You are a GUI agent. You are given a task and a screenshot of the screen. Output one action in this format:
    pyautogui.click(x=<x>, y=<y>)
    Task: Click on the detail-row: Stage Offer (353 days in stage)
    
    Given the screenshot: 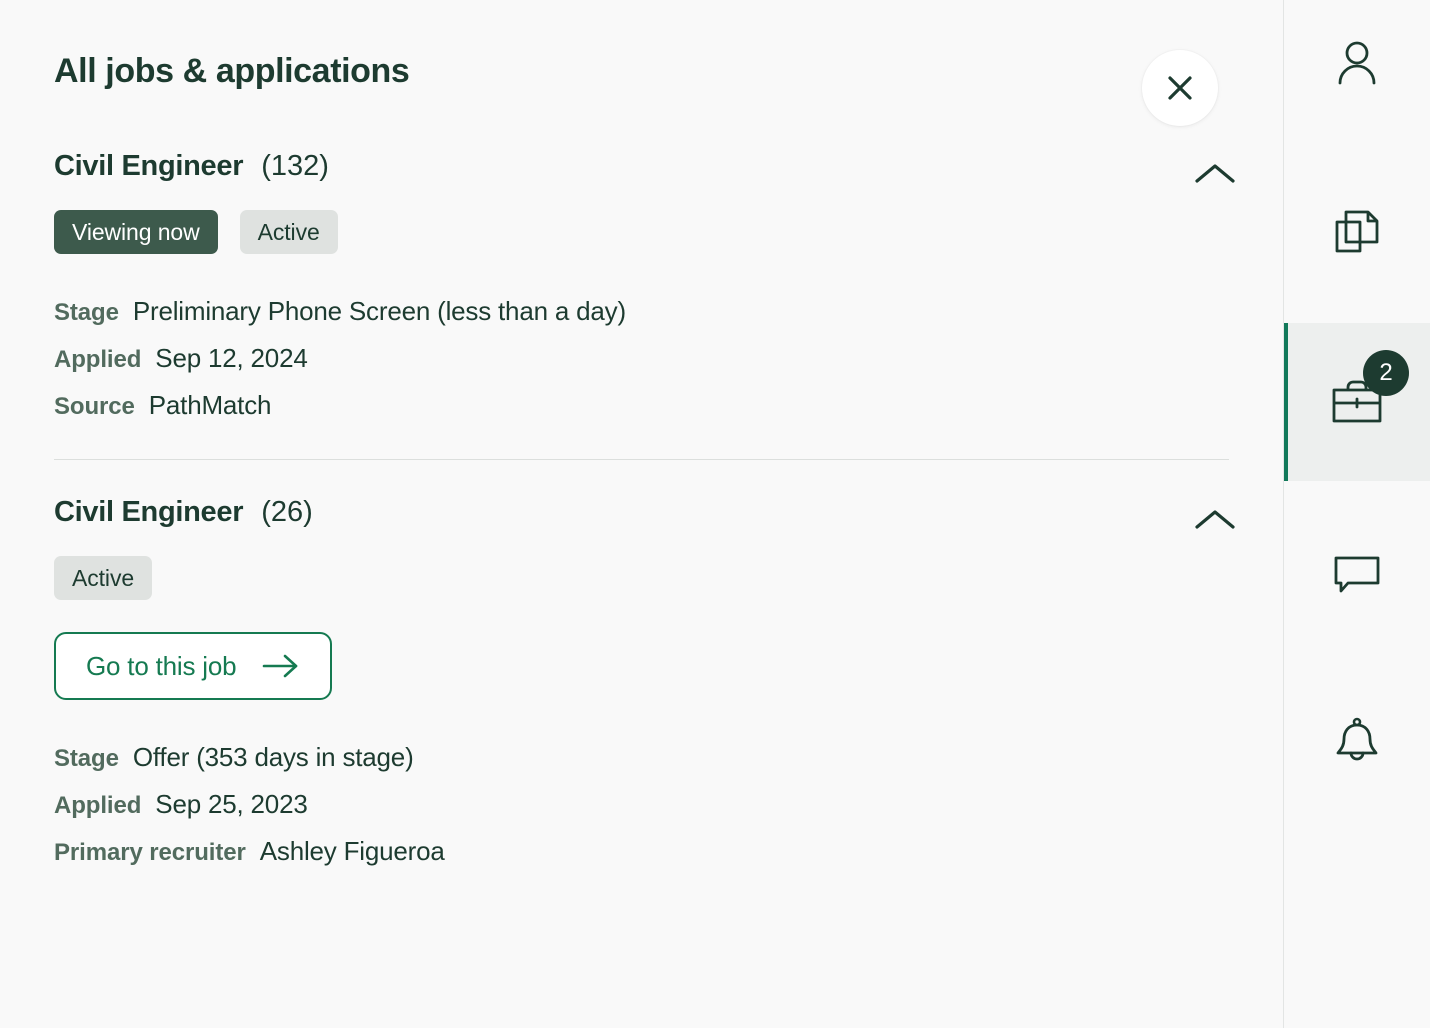 What is the action you would take?
    pyautogui.click(x=641, y=757)
    